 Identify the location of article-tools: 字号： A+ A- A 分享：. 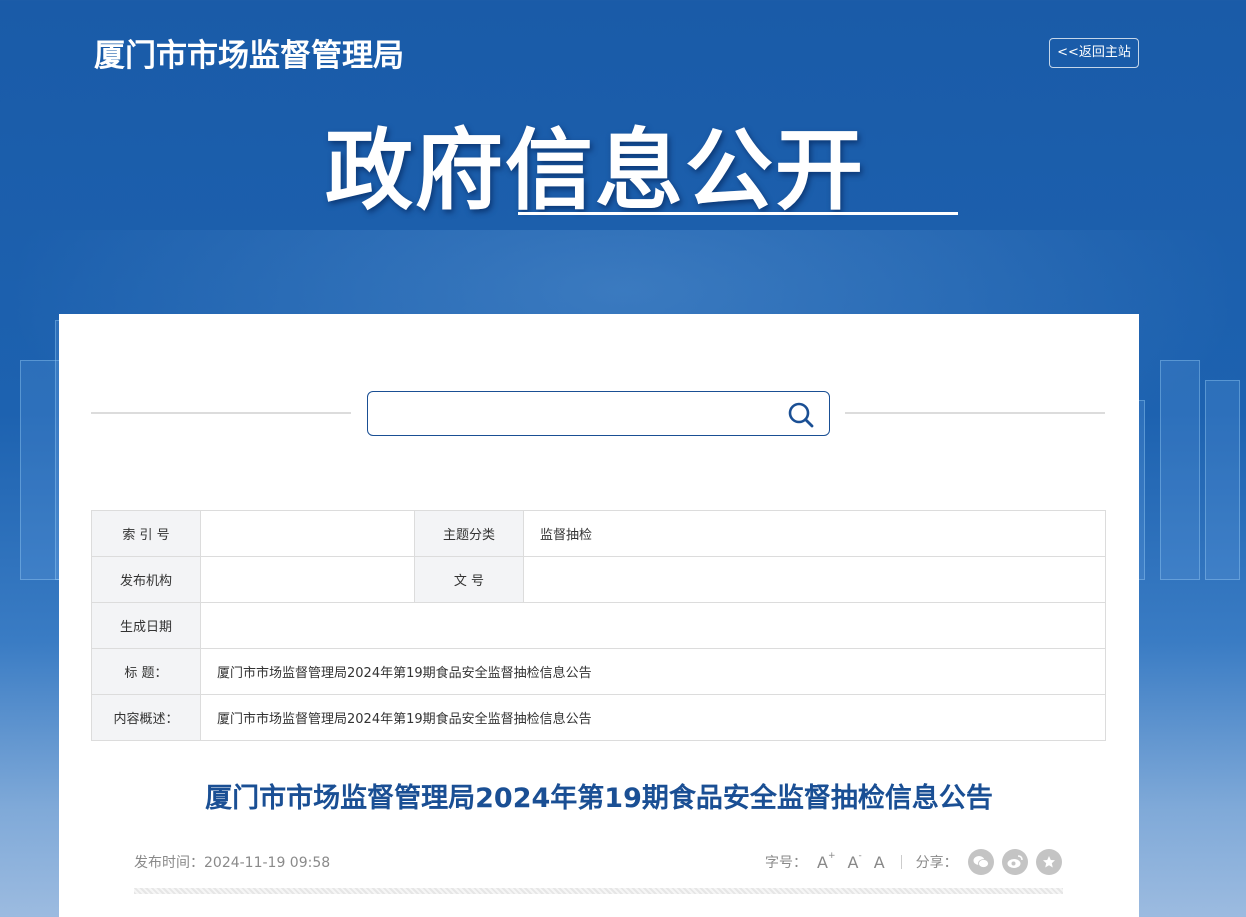
(917, 862).